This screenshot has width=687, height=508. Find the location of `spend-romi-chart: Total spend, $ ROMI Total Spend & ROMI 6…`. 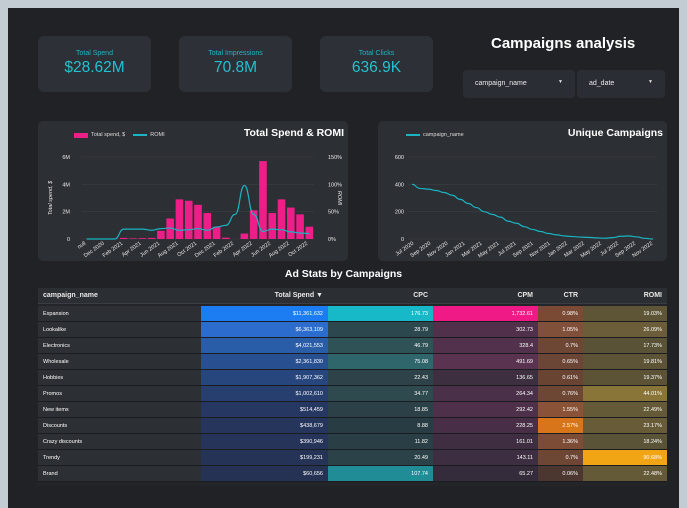

spend-romi-chart: Total spend, $ ROMI Total Spend & ROMI 6… is located at coordinates (193, 191).